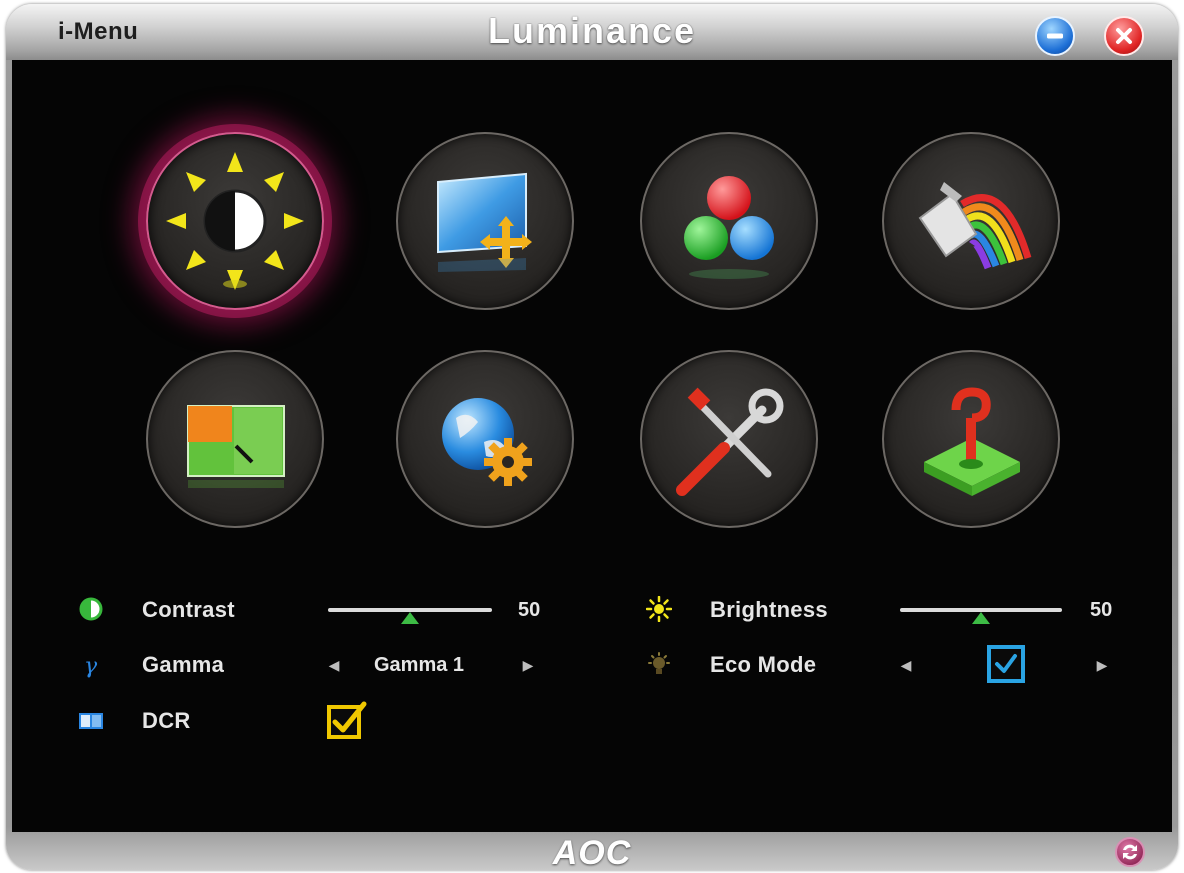  Describe the element at coordinates (592, 852) in the screenshot. I see `aoc-logo: AOC` at that location.